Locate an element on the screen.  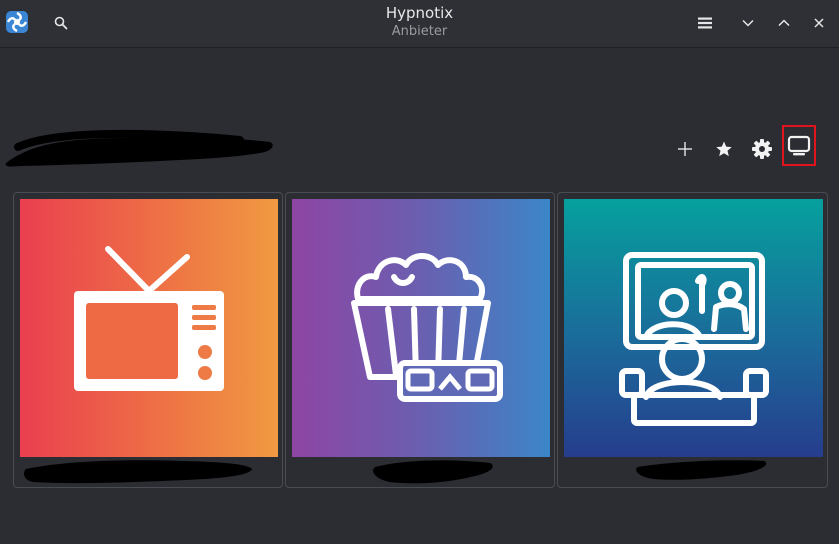
series-card-artwork is located at coordinates (693, 328).